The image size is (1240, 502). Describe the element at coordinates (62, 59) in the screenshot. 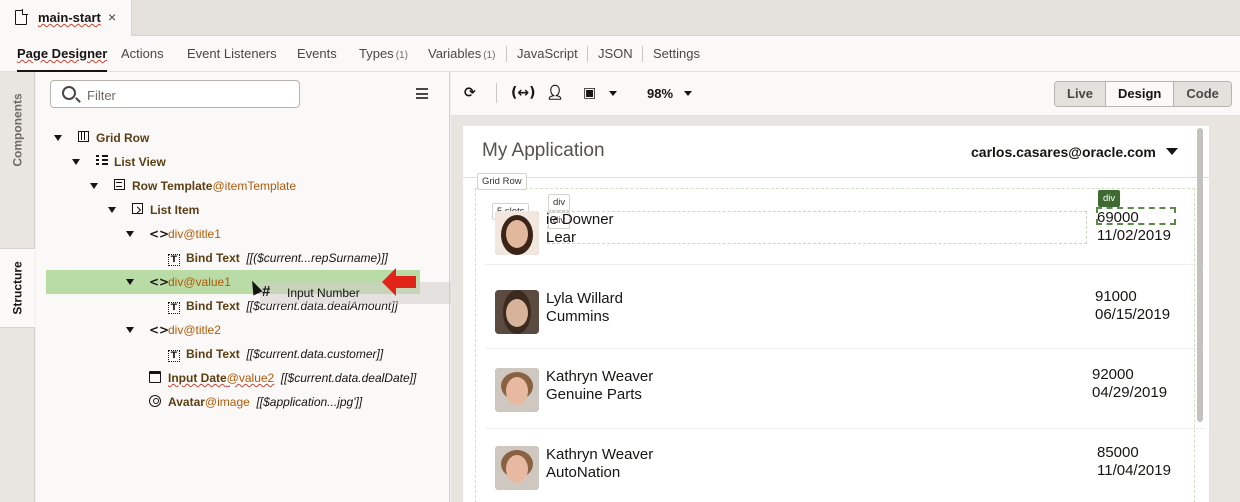

I see `tab-page-designer: Page Designer` at that location.